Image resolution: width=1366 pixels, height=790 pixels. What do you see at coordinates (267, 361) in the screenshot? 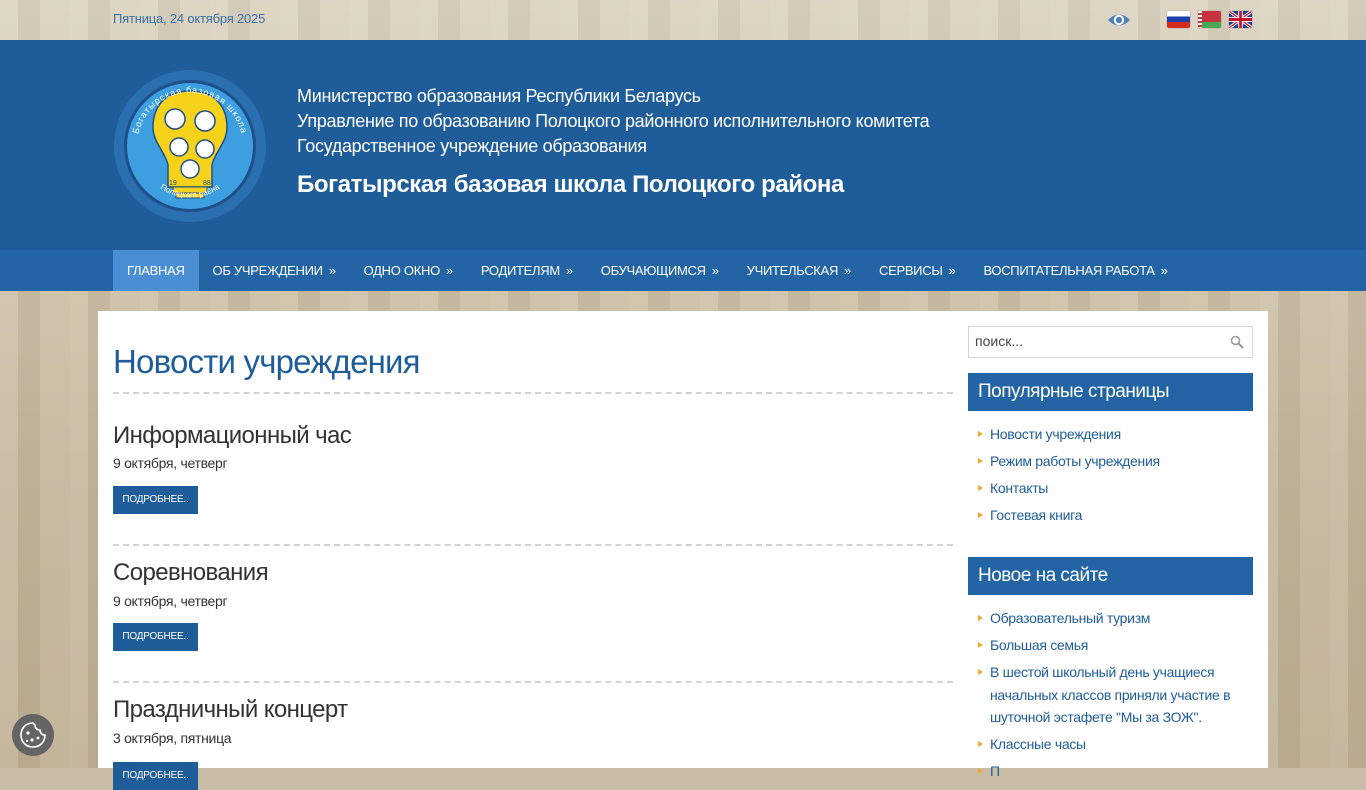
I see `page-title: Новости учреждения` at bounding box center [267, 361].